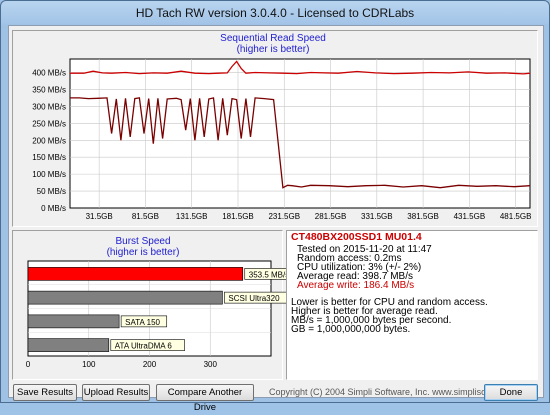  What do you see at coordinates (89, 364) in the screenshot?
I see `burst-x-tick-label: 100` at bounding box center [89, 364].